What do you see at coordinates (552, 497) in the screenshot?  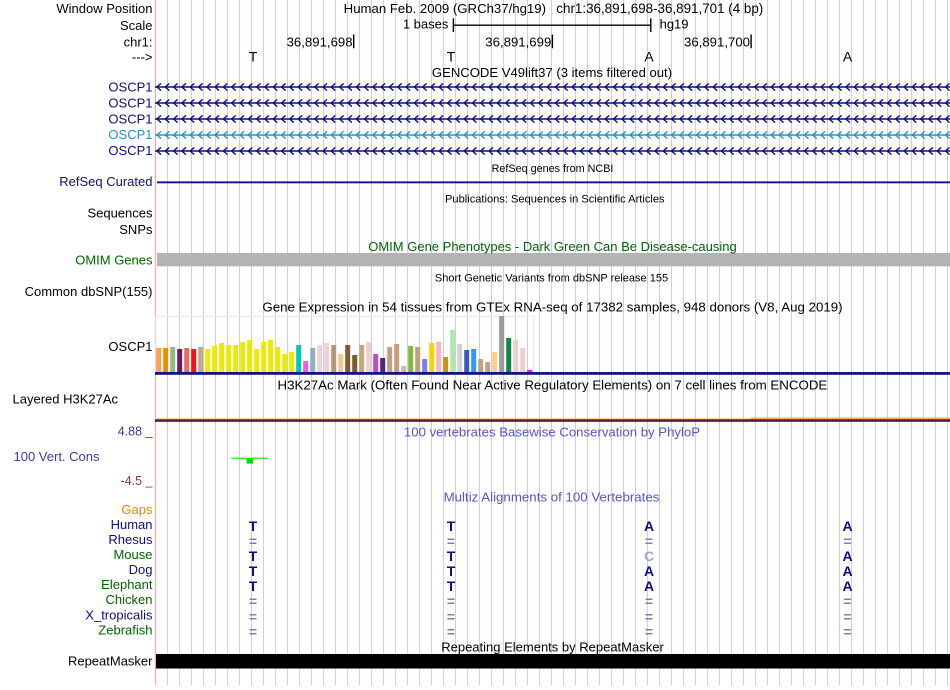 I see `svg-text:Multiz Alignments of 100 Verte: Multiz Alignments of 100 Vertebrates` at bounding box center [552, 497].